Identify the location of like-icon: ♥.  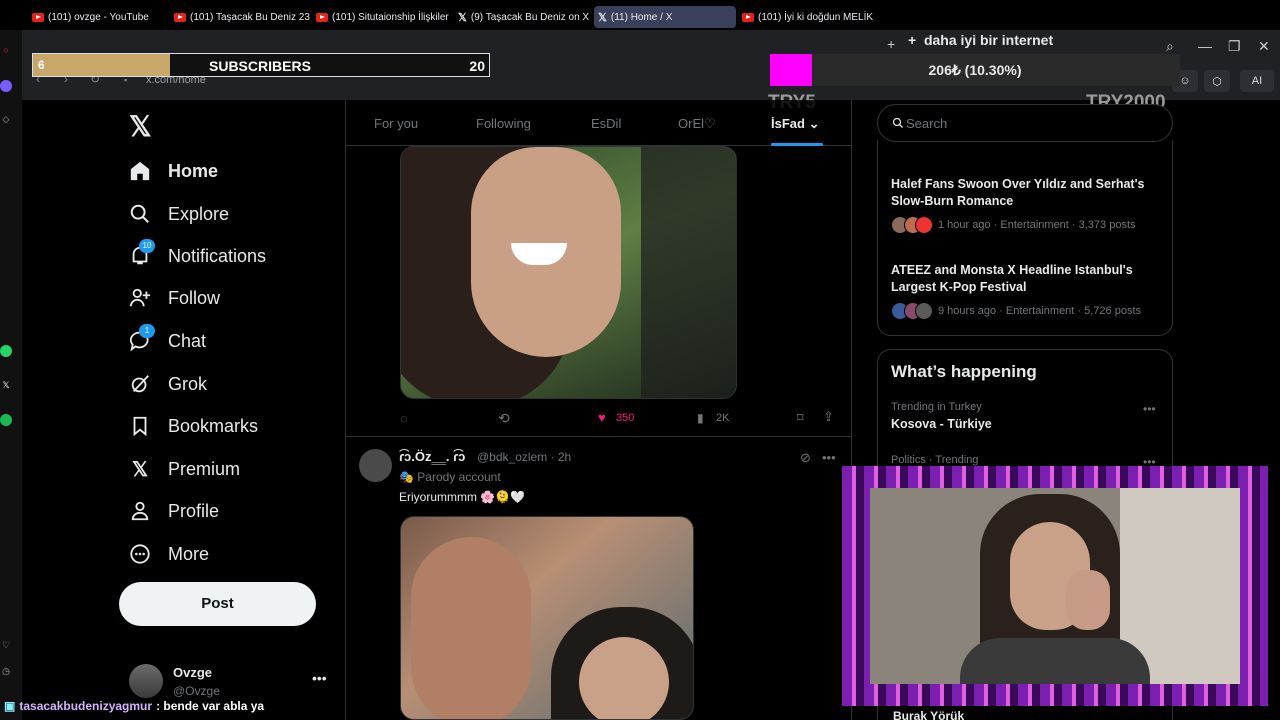
(602, 417).